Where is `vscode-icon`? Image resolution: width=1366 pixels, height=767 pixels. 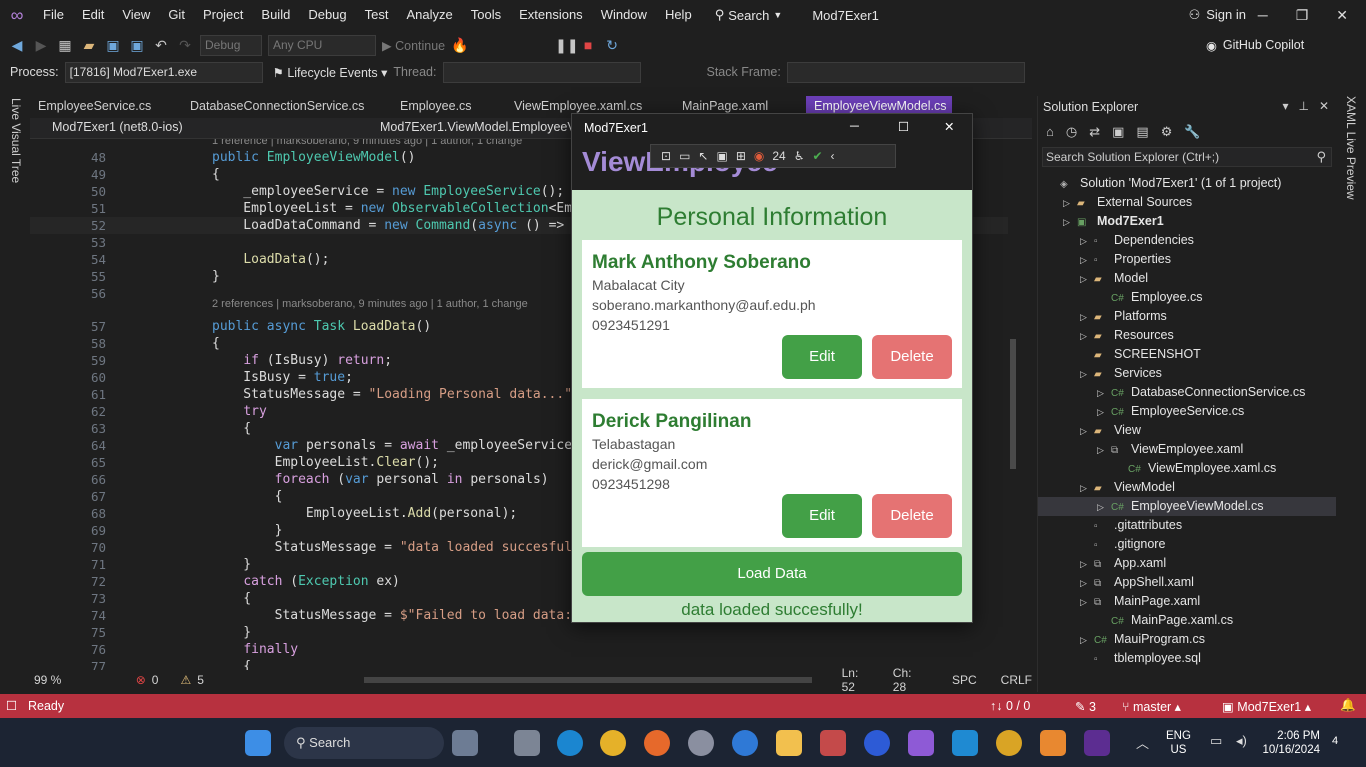 vscode-icon is located at coordinates (965, 743).